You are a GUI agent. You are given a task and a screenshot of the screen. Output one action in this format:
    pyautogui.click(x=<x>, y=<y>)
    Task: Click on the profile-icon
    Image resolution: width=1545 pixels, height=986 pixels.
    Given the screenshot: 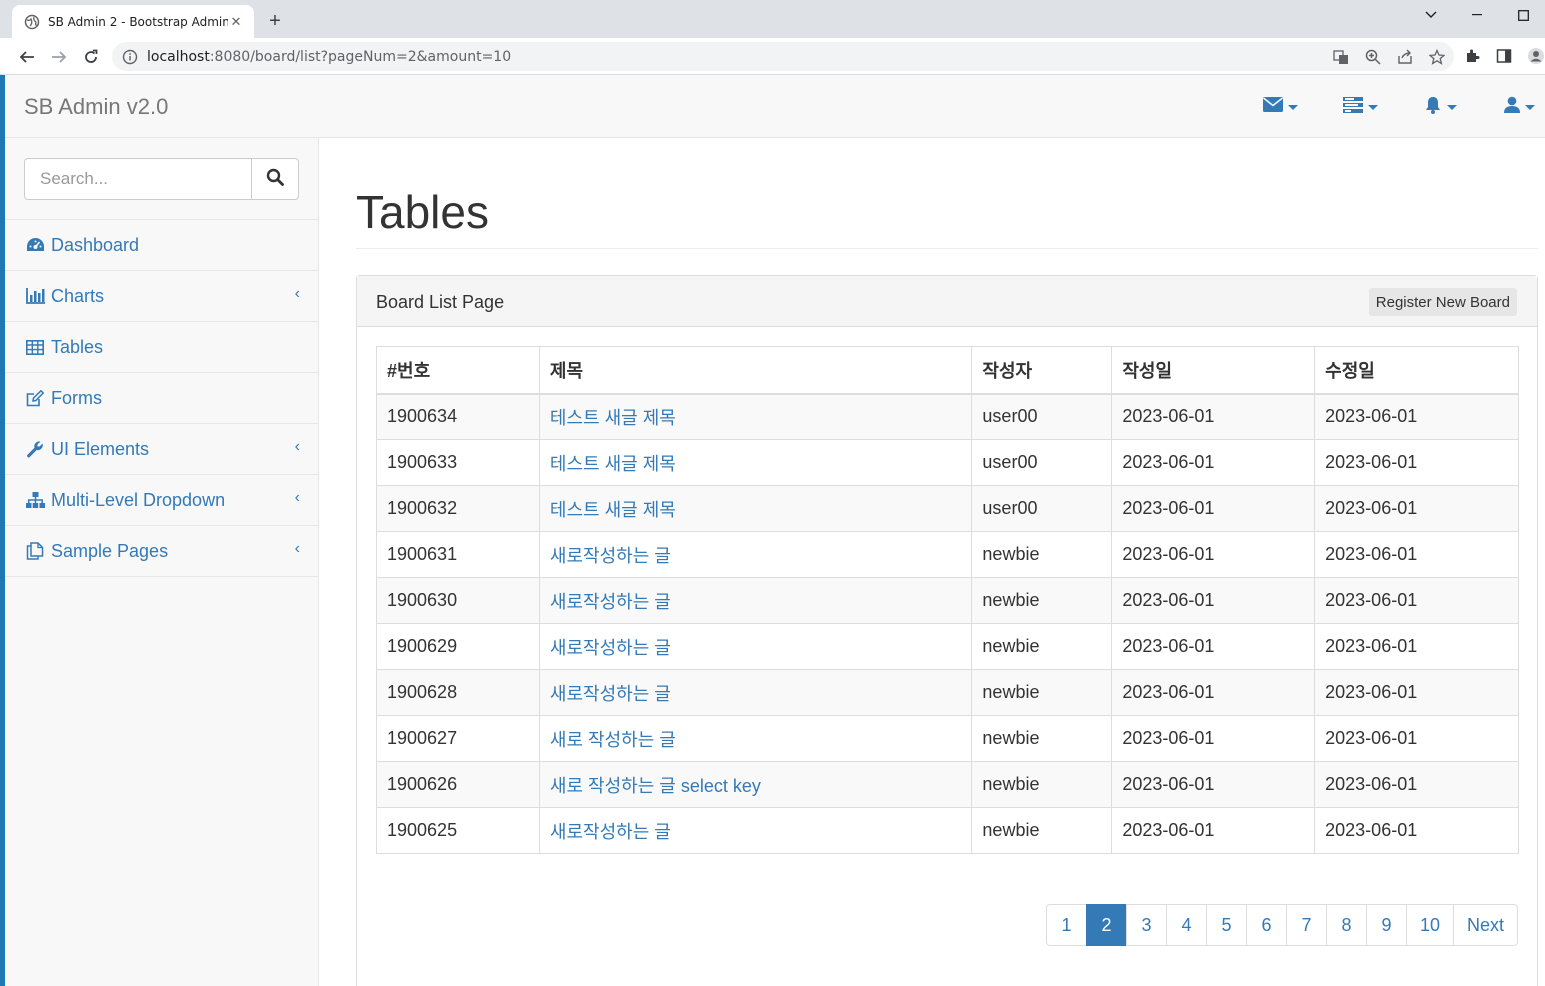 What is the action you would take?
    pyautogui.click(x=1536, y=56)
    